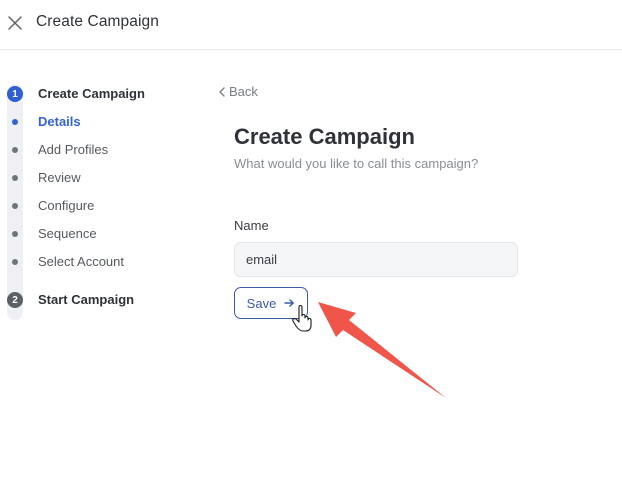 The height and width of the screenshot is (482, 622). Describe the element at coordinates (289, 303) in the screenshot. I see `arrow-right-icon` at that location.